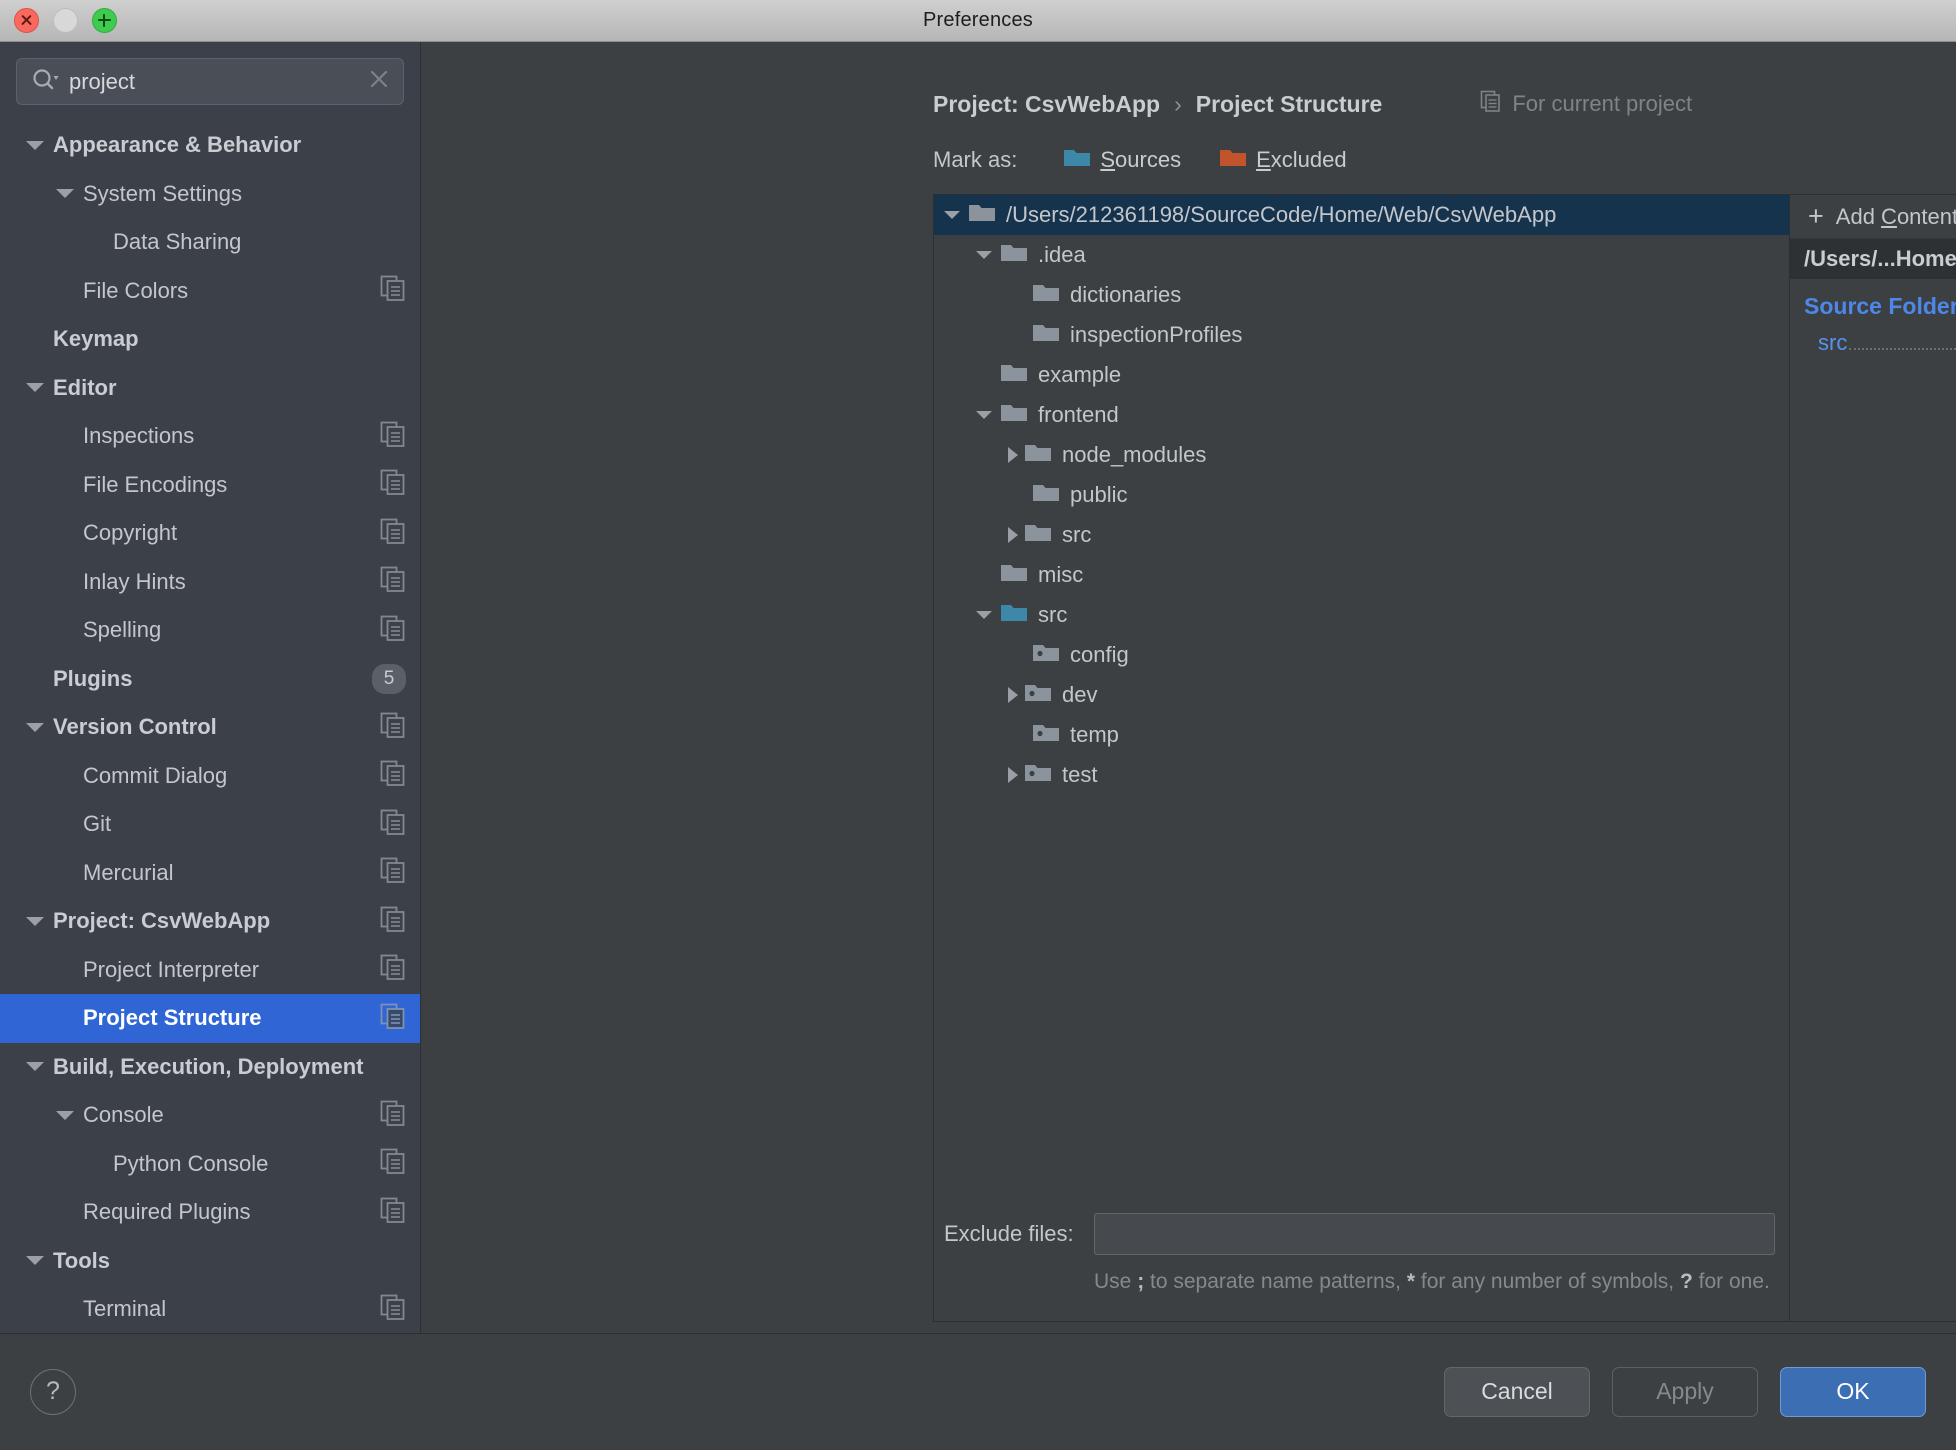  What do you see at coordinates (210, 1164) in the screenshot?
I see `sidebar-item-python-console: Python Console` at bounding box center [210, 1164].